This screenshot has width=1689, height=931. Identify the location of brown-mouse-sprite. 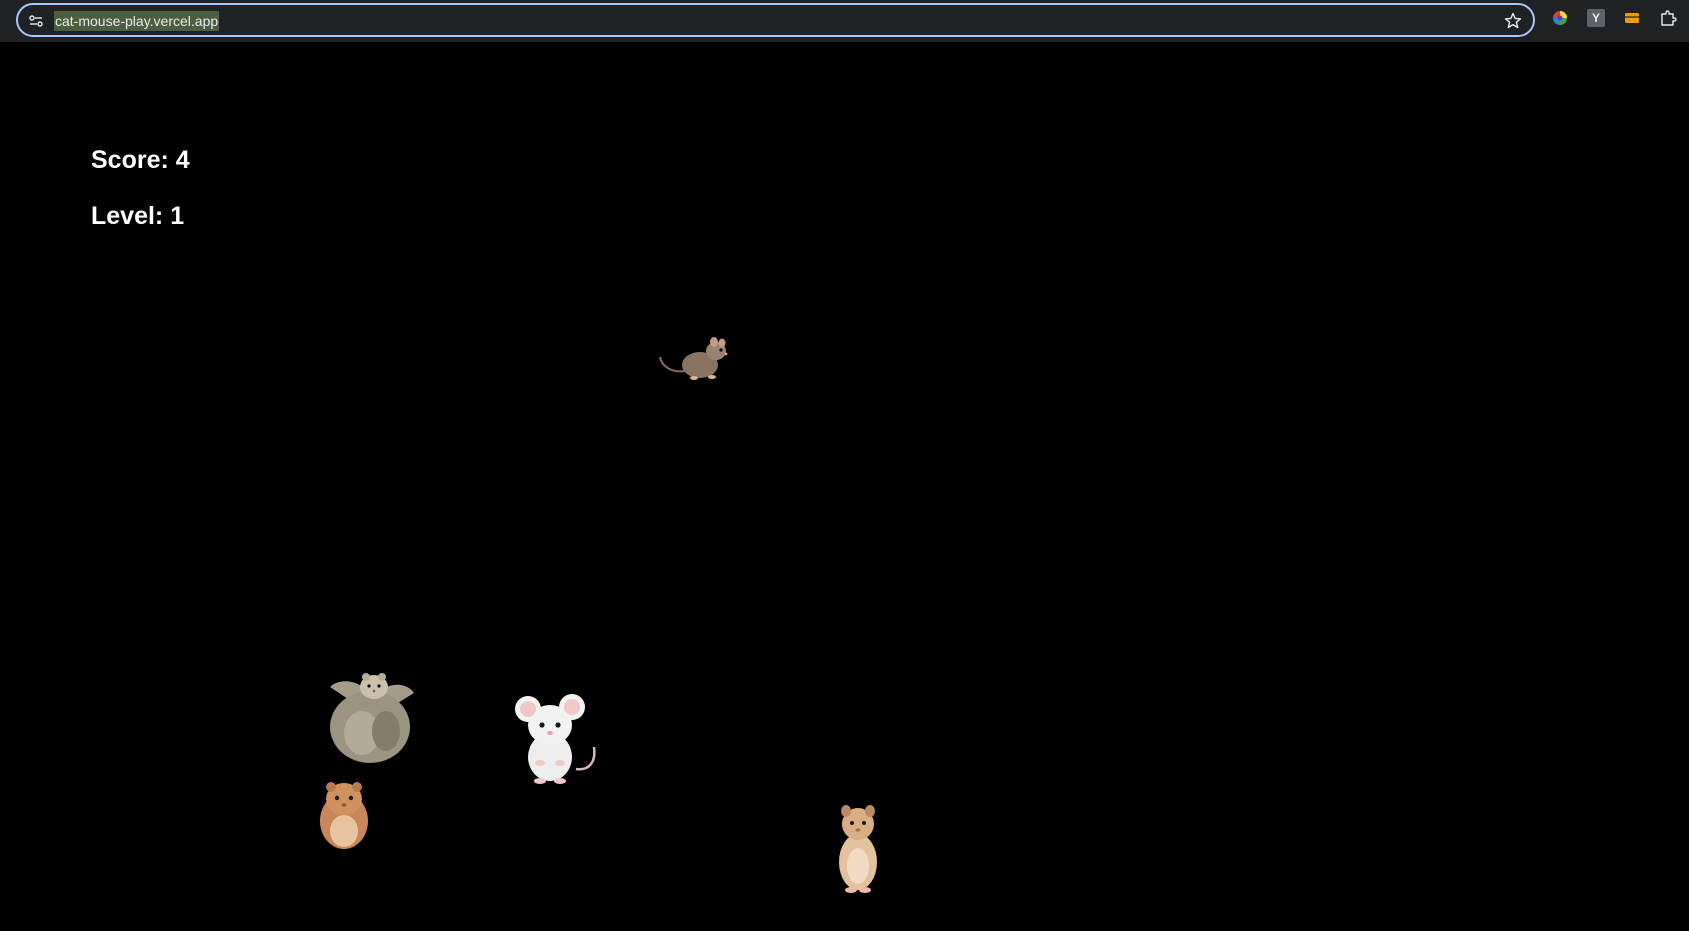
(697, 356).